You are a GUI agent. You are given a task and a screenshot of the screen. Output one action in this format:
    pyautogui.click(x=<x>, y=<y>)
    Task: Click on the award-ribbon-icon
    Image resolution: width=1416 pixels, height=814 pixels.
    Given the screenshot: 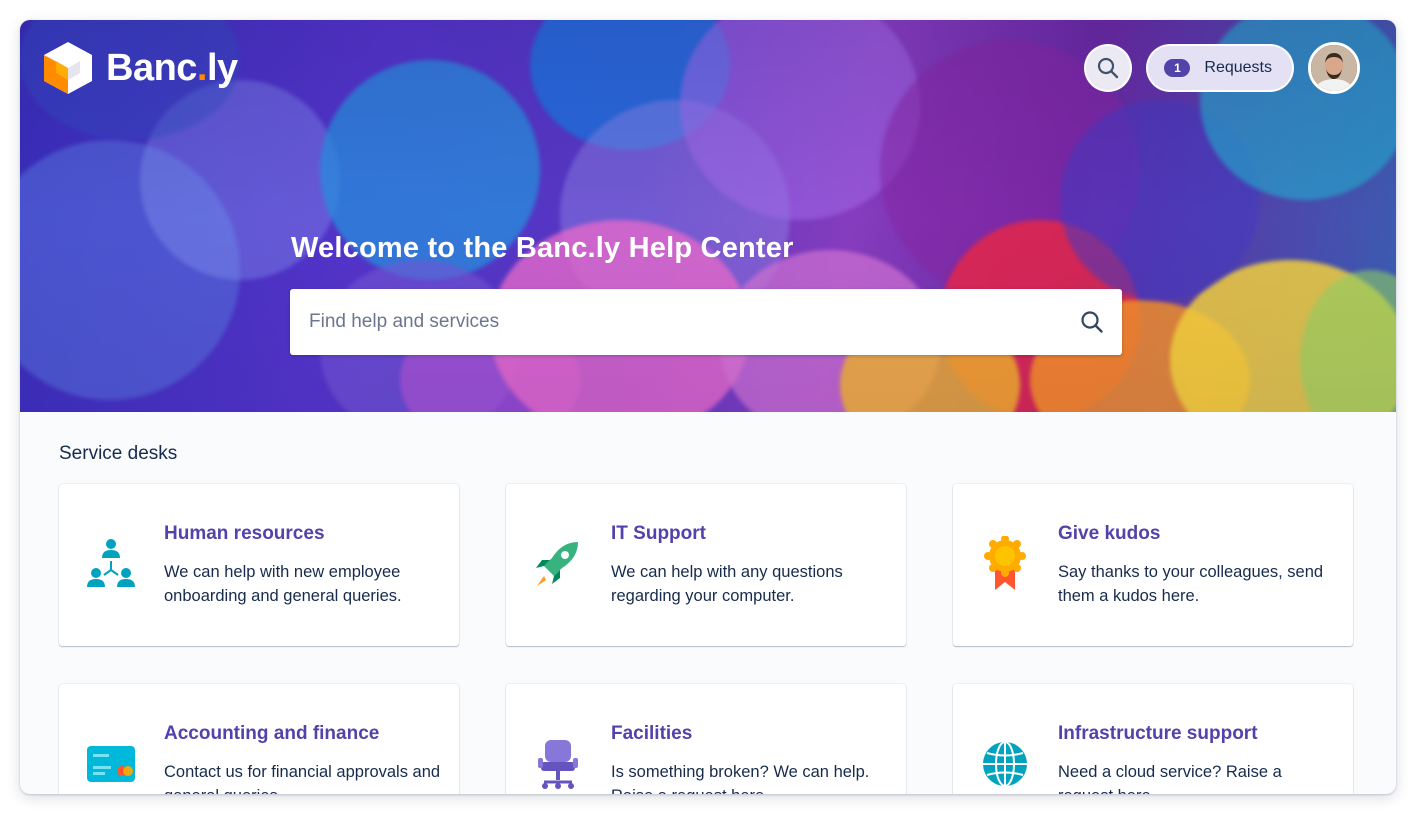 What is the action you would take?
    pyautogui.click(x=1005, y=564)
    